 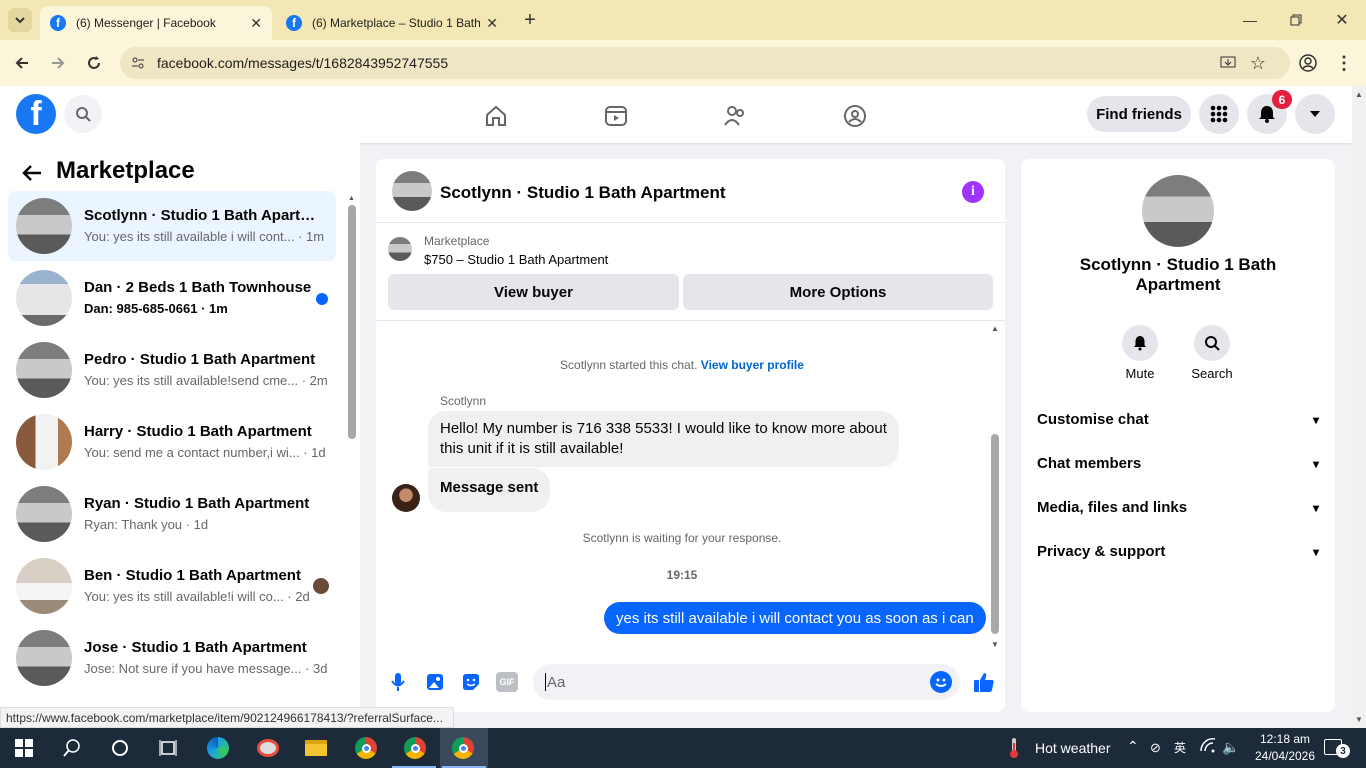 I want to click on conversation-name: Pedro · Studio 1 Bath Apartment, so click(x=200, y=359).